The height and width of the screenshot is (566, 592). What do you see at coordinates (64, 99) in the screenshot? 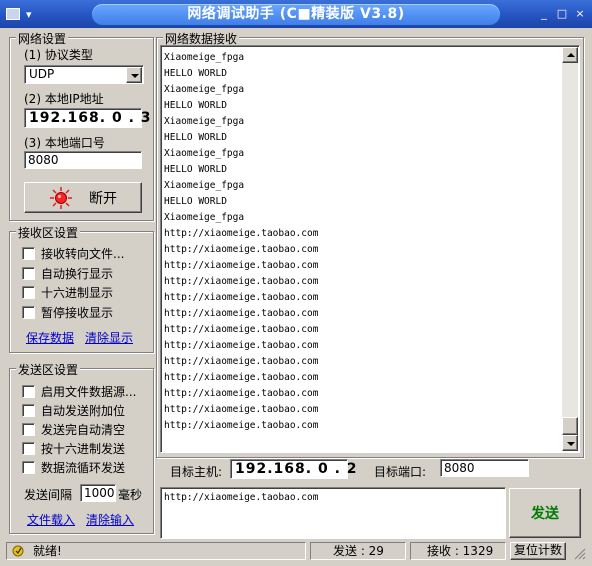
I see `local-ip-label: (2) 本地IP地址` at bounding box center [64, 99].